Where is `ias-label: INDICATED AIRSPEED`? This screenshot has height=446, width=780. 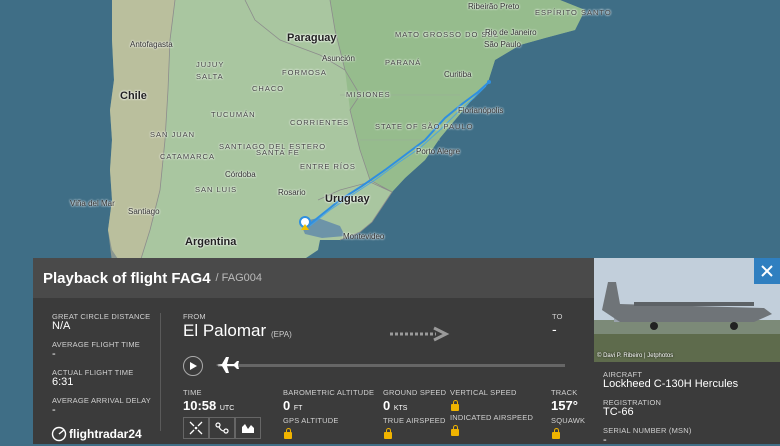
ias-label: INDICATED AIRSPEED is located at coordinates (492, 417).